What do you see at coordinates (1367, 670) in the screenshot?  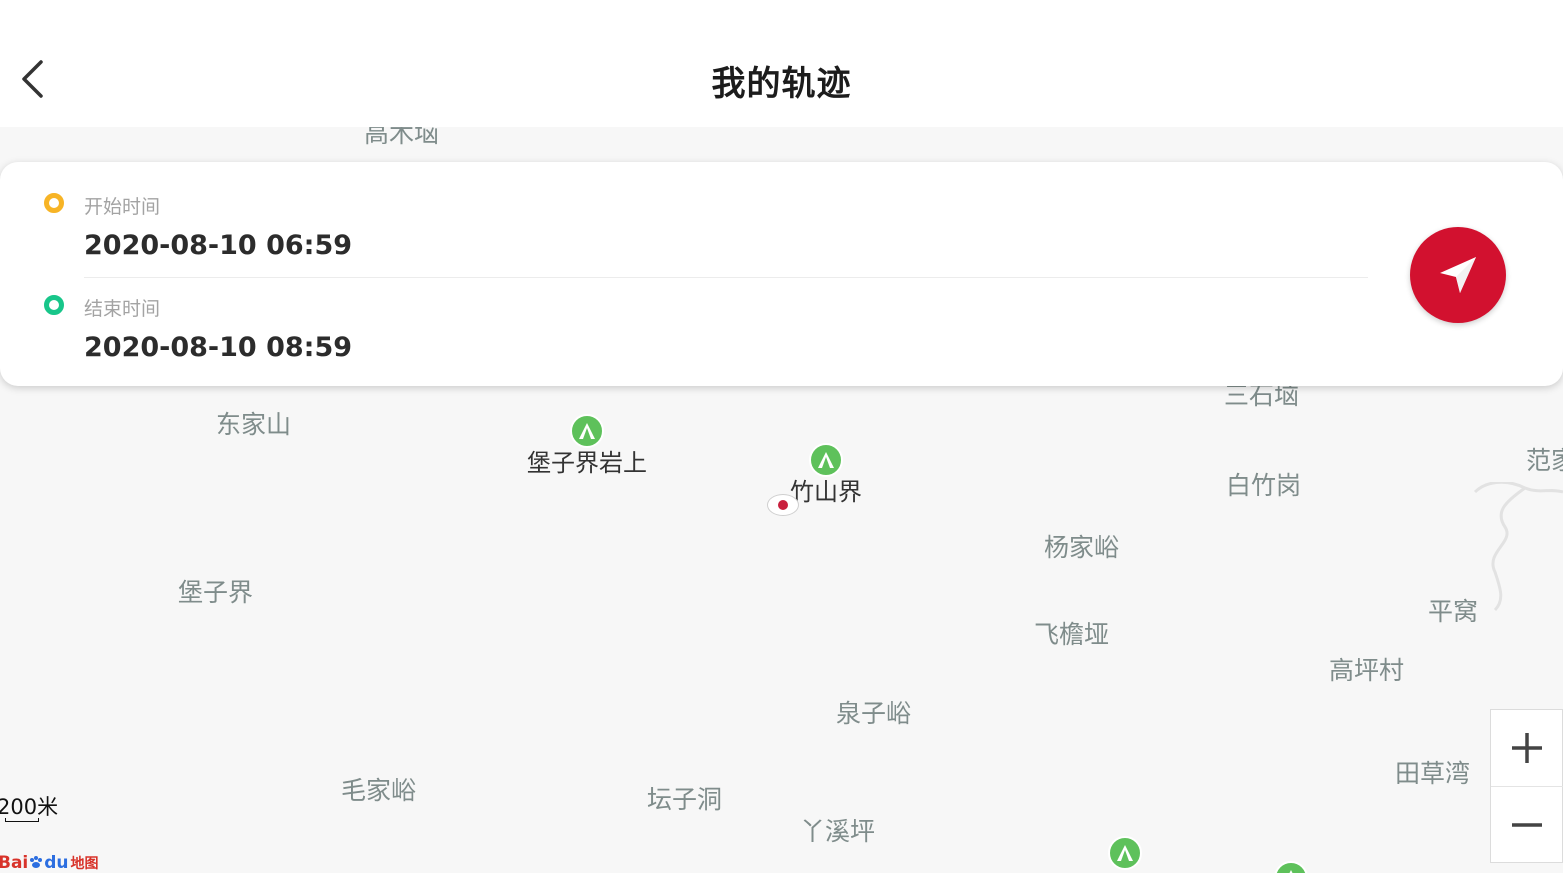 I see `map-place-label: 高坪村` at bounding box center [1367, 670].